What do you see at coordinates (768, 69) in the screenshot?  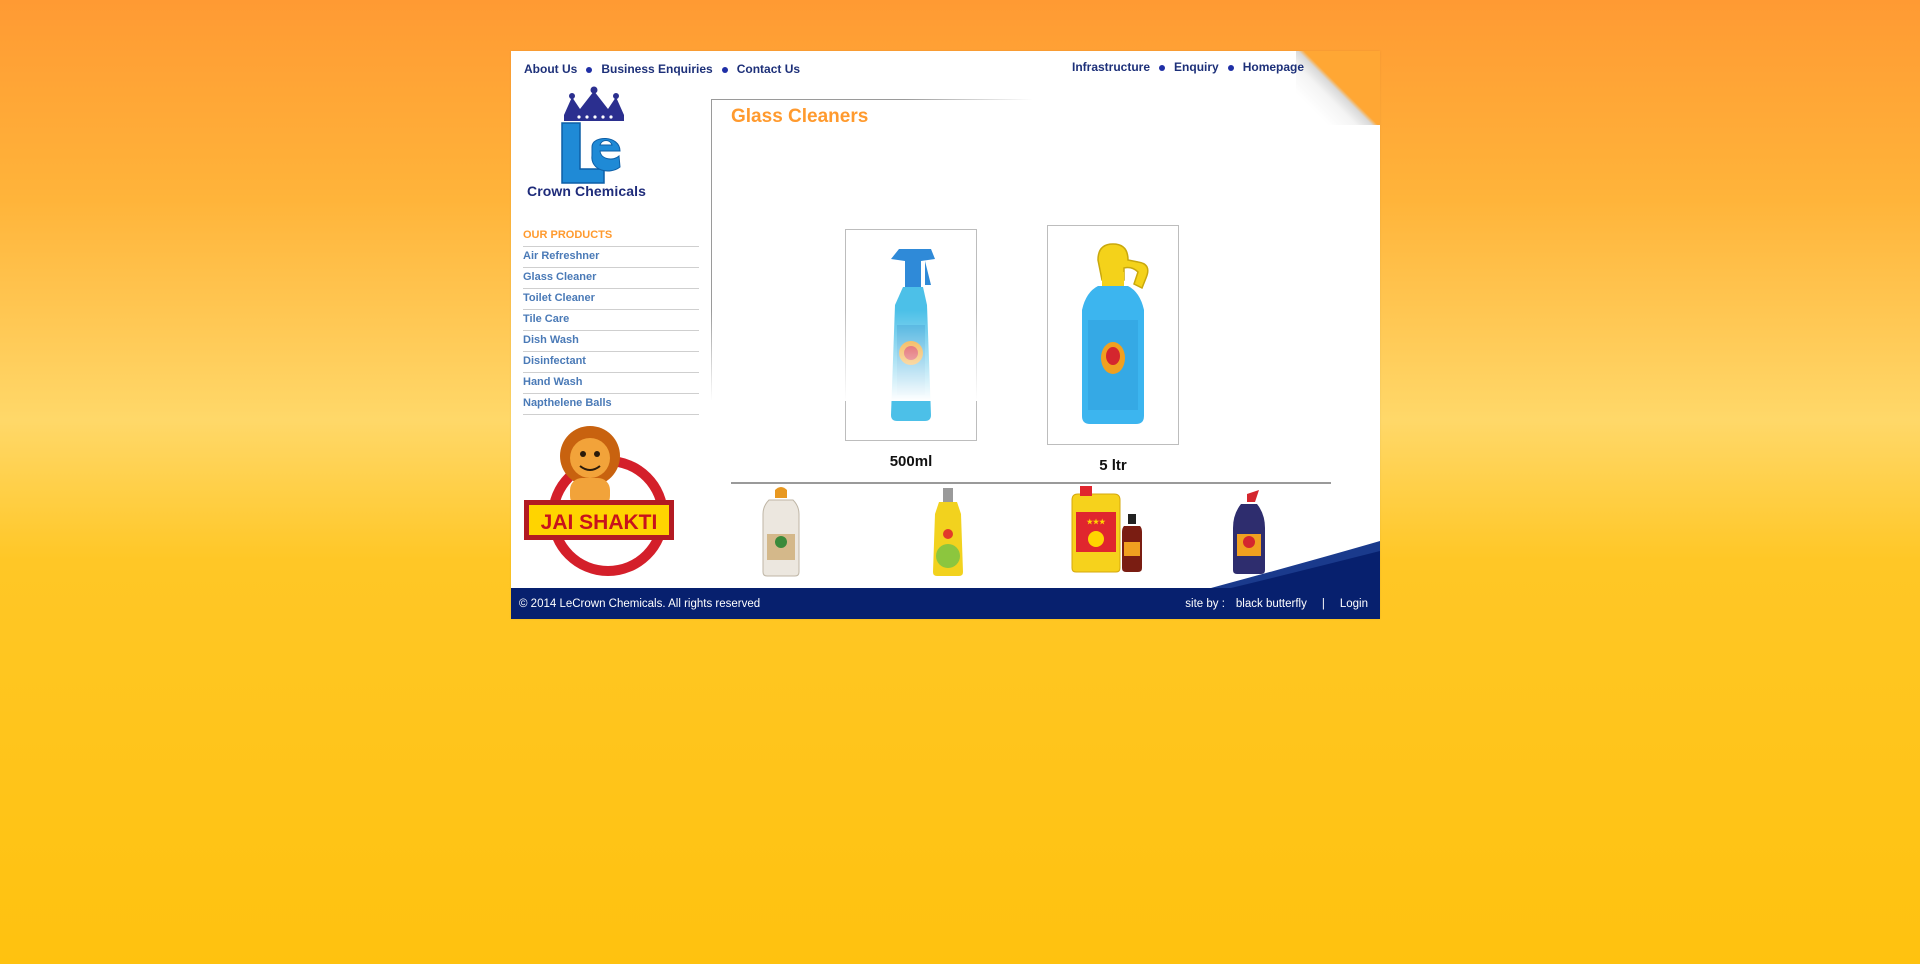 I see `nav-contact-us: Contact Us` at bounding box center [768, 69].